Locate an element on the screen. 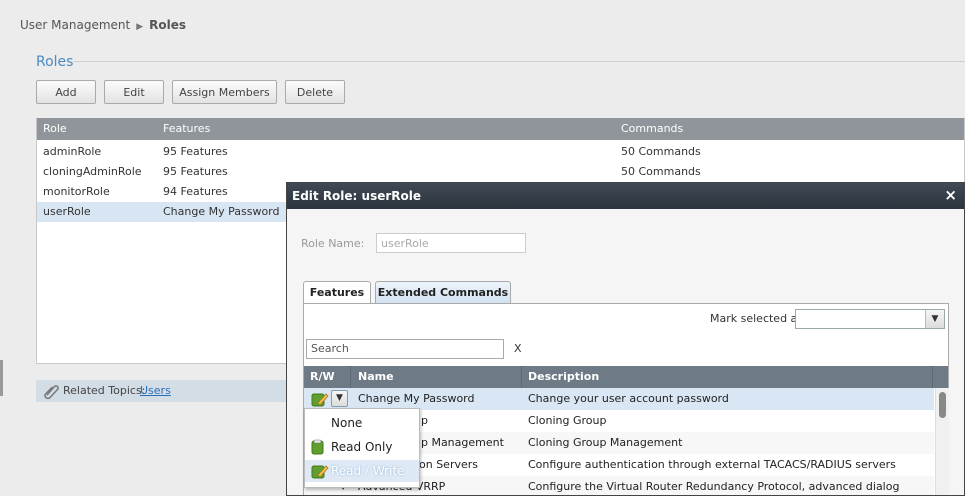  close-icon: × is located at coordinates (950, 195).